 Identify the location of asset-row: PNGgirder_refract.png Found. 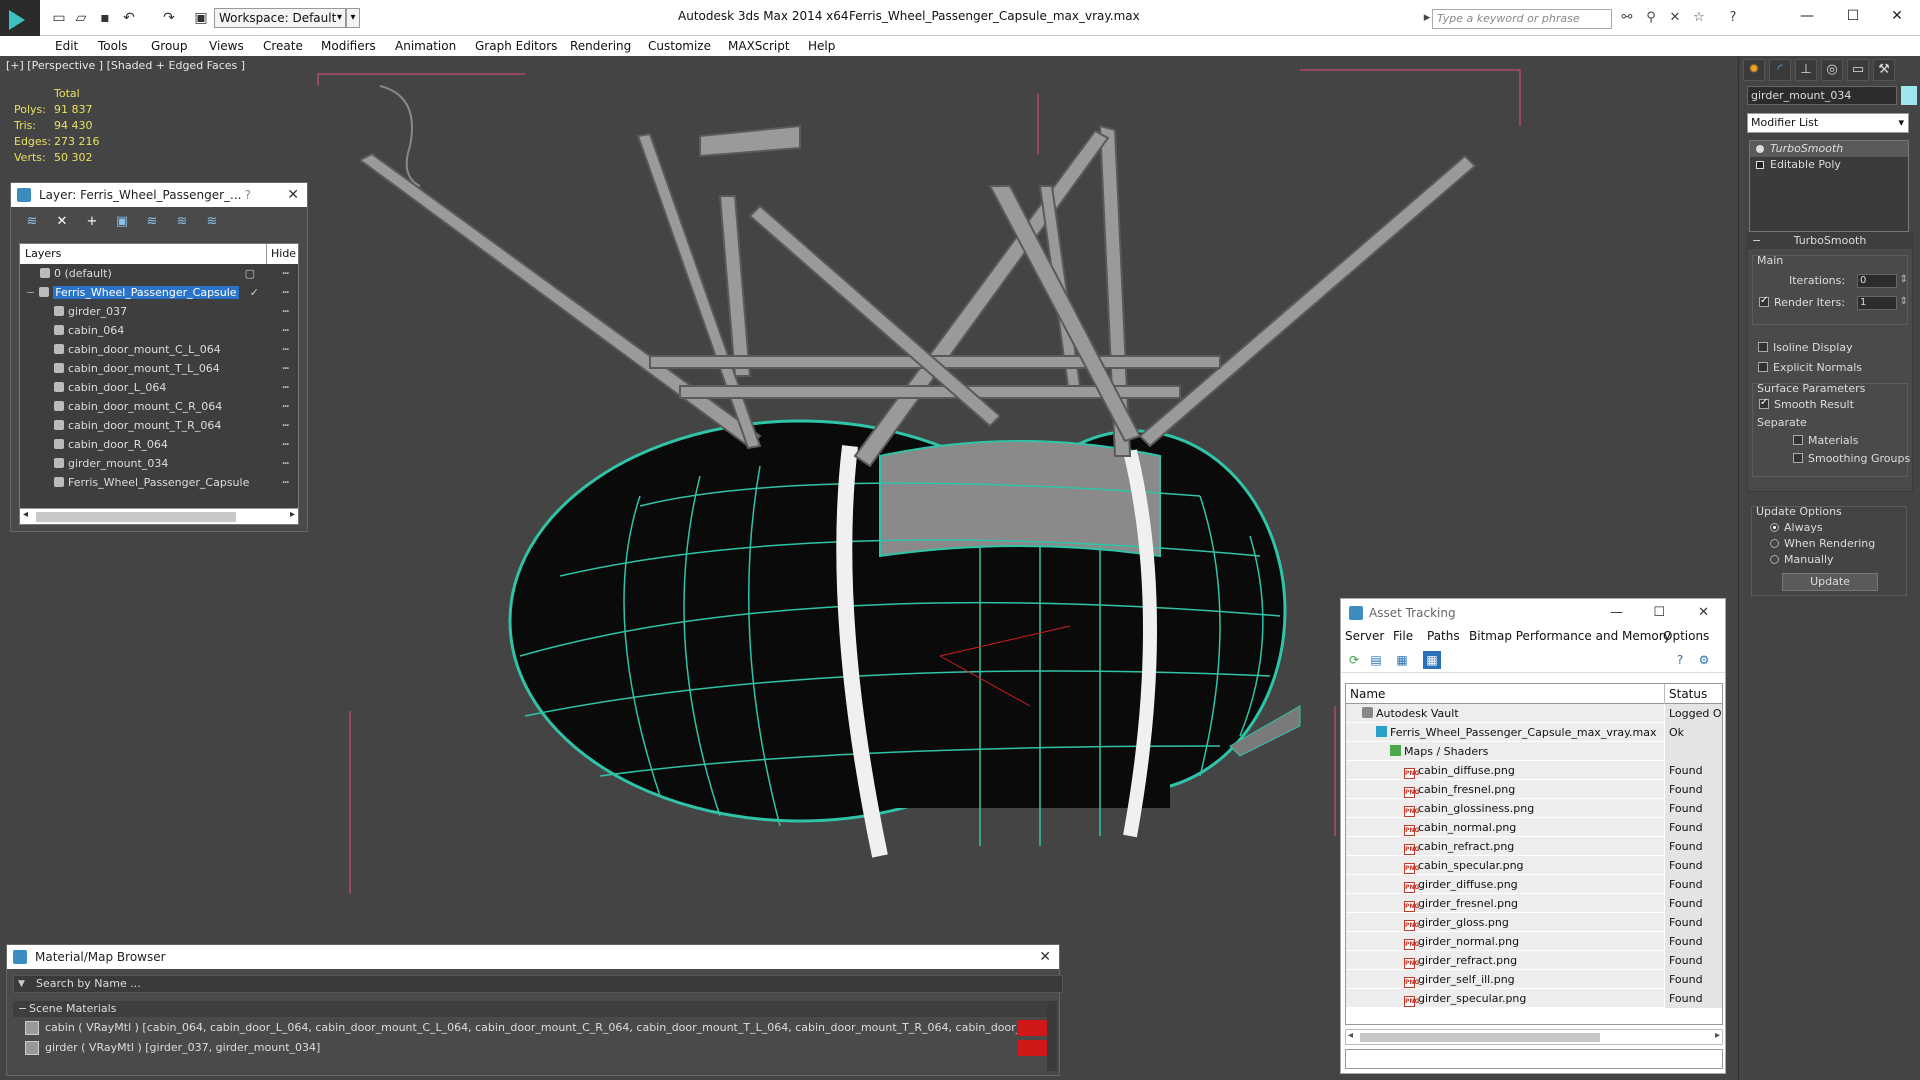
(1534, 960).